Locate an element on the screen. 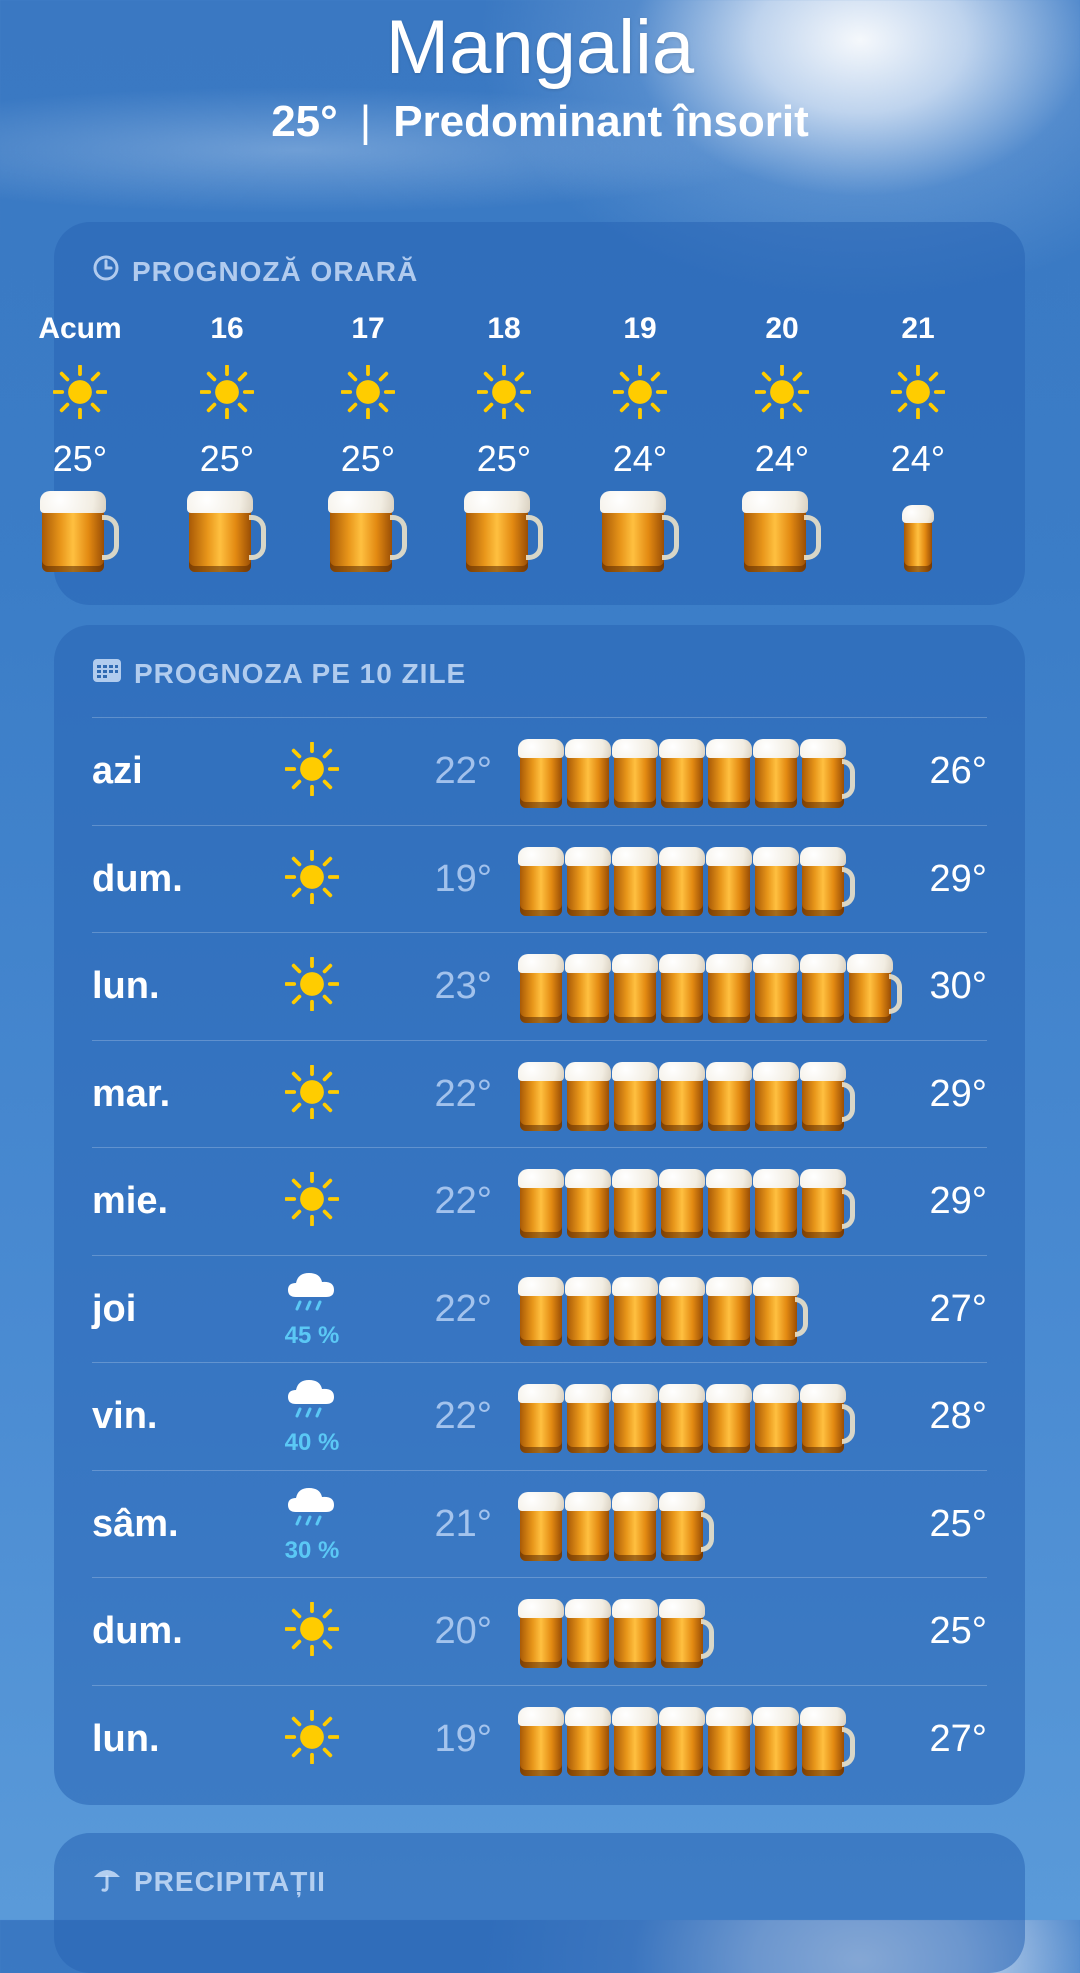  low-temp: 19° is located at coordinates (463, 1738).